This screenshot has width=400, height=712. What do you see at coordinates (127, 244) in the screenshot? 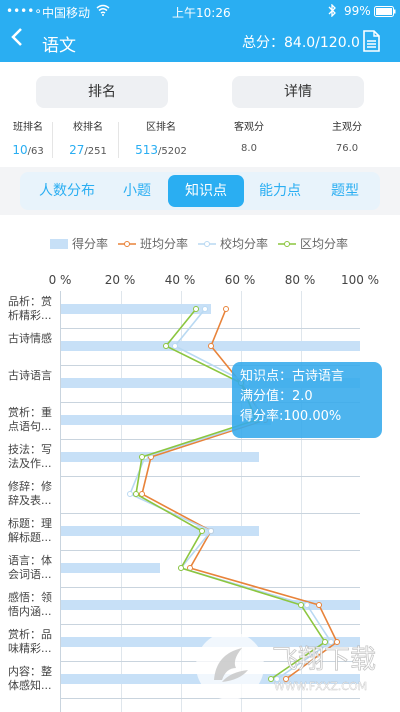
I see `legend-class-marker` at bounding box center [127, 244].